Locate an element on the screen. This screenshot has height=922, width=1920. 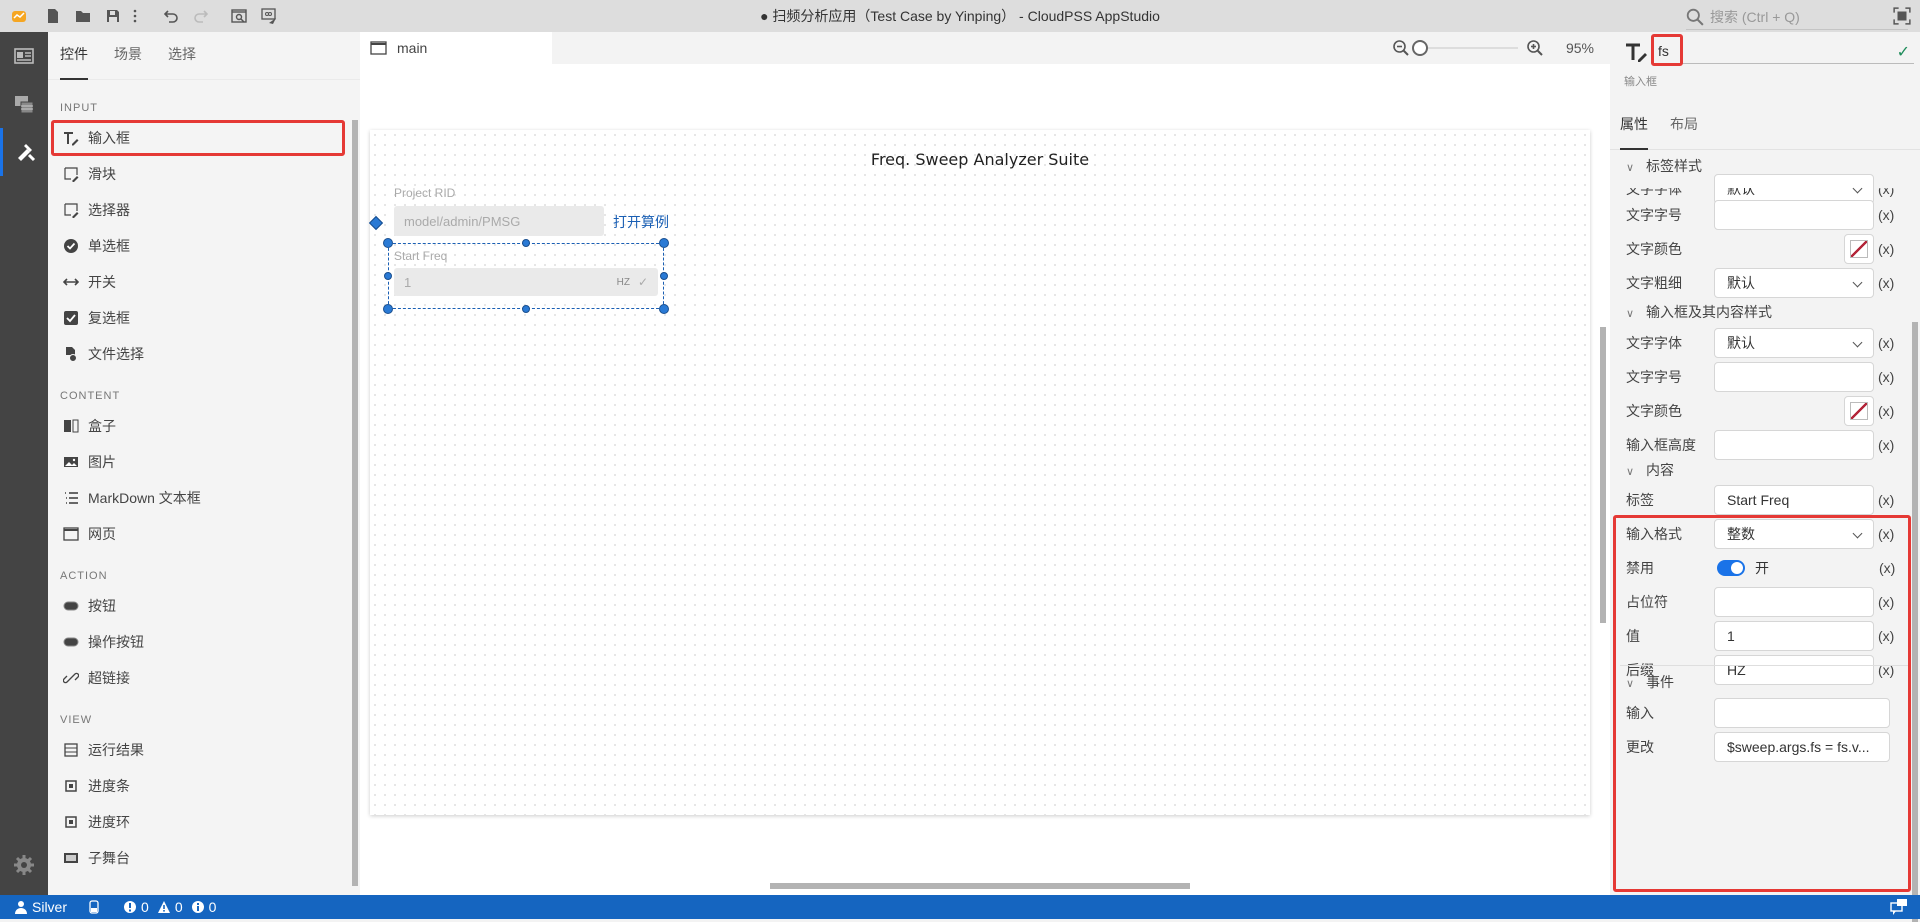
component-item-result: 运行结果 is located at coordinates (198, 750).